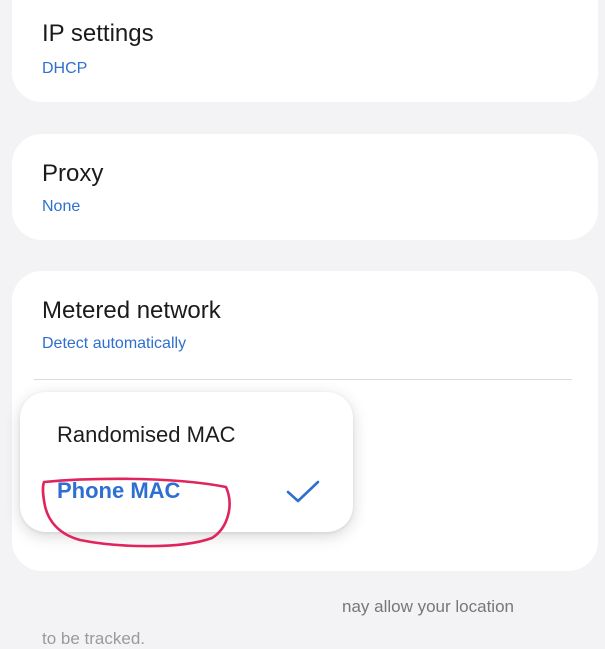 The height and width of the screenshot is (649, 605). Describe the element at coordinates (131, 310) in the screenshot. I see `metered-network-title: Metered network` at that location.